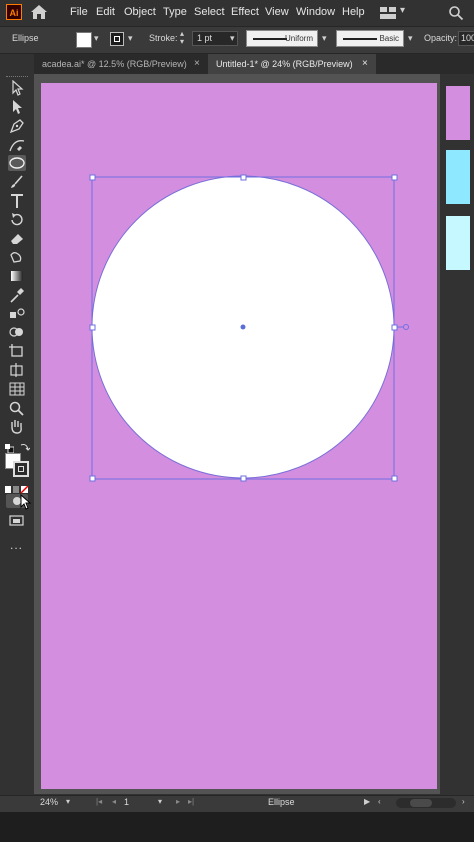 The image size is (474, 842). Describe the element at coordinates (456, 13) in the screenshot. I see `search-icon` at that location.